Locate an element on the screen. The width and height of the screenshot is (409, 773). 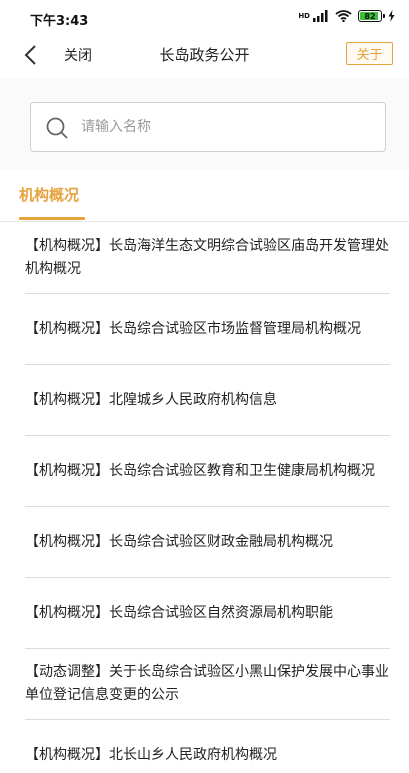
list-item-title: 【机构概况】长岛综合试验区自然资源局机构职能 is located at coordinates (179, 612).